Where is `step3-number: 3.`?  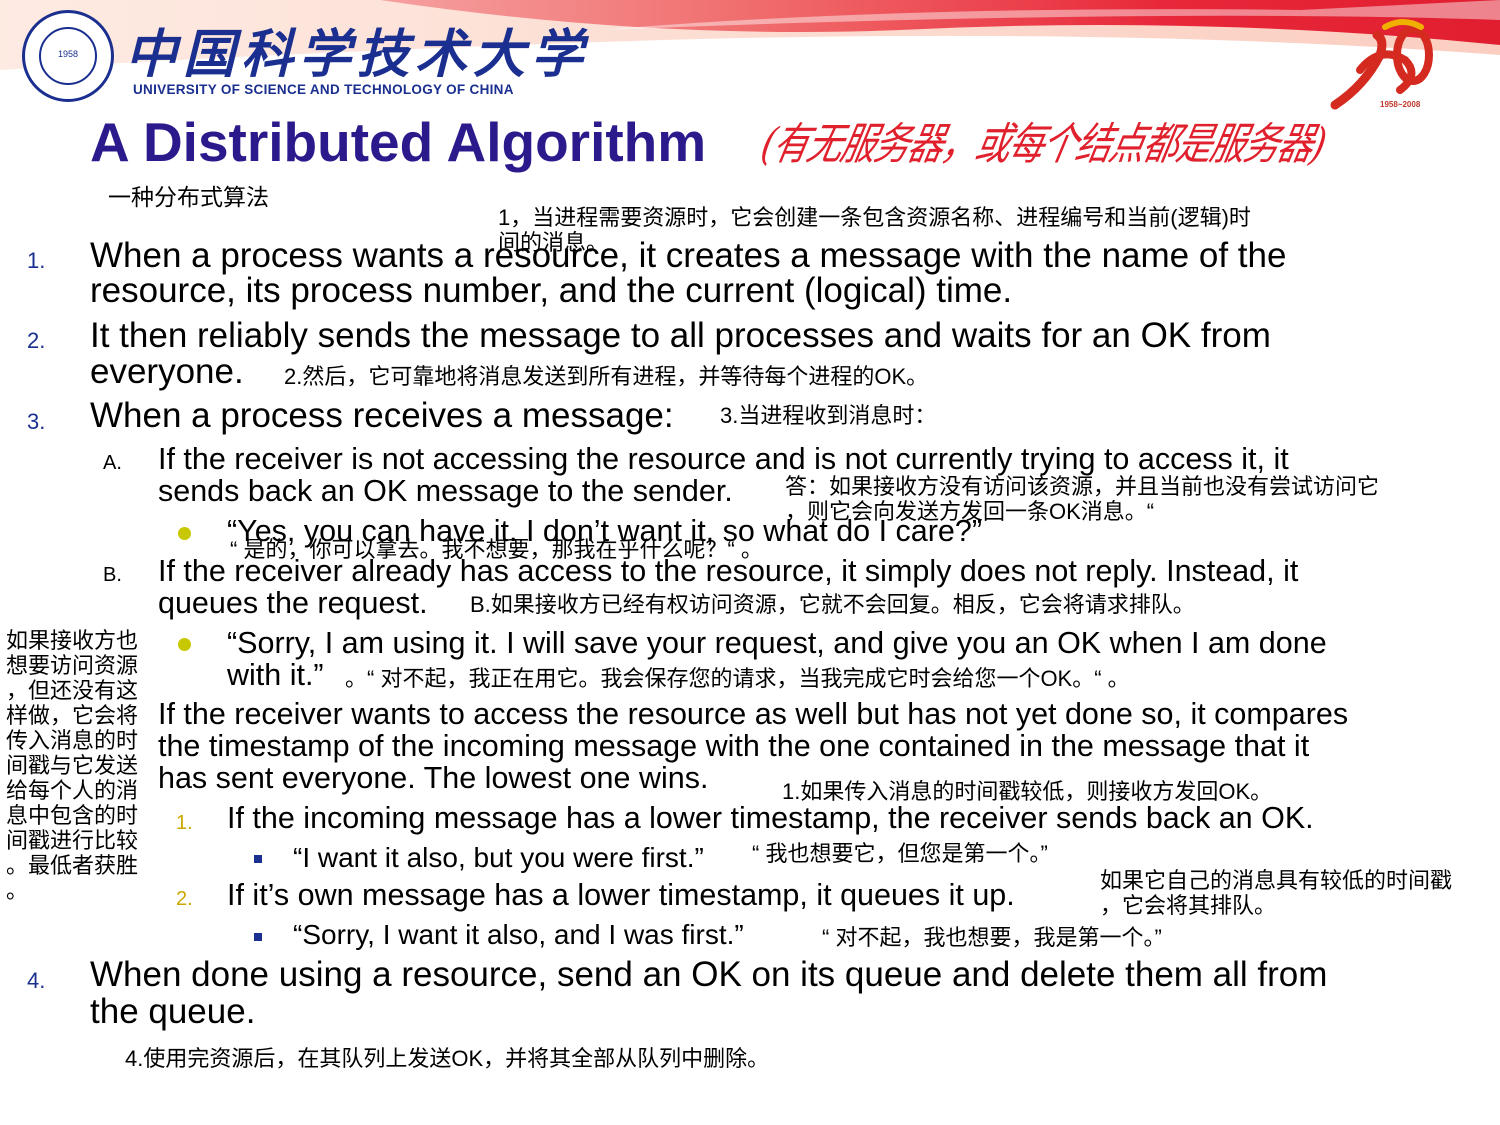
step3-number: 3. is located at coordinates (36, 421).